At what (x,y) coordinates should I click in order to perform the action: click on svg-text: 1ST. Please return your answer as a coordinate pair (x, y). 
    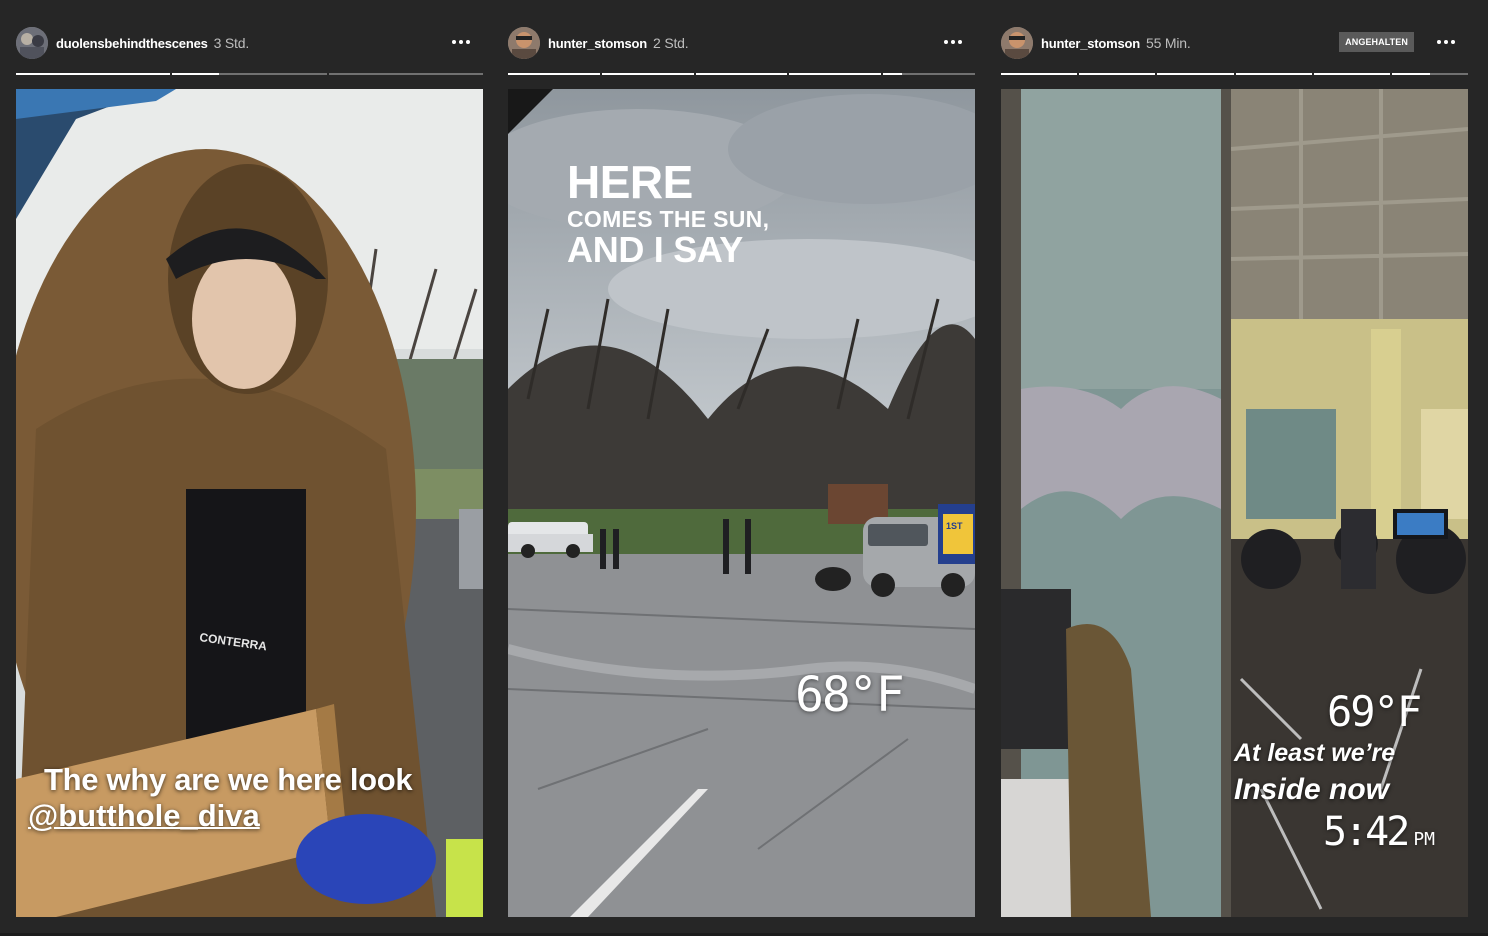
    Looking at the image, I should click on (954, 526).